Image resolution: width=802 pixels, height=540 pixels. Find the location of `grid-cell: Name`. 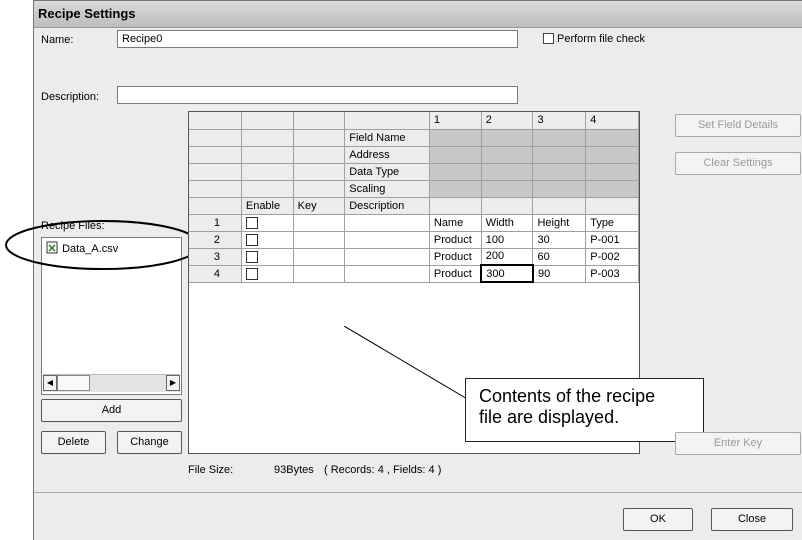

grid-cell: Name is located at coordinates (455, 222).